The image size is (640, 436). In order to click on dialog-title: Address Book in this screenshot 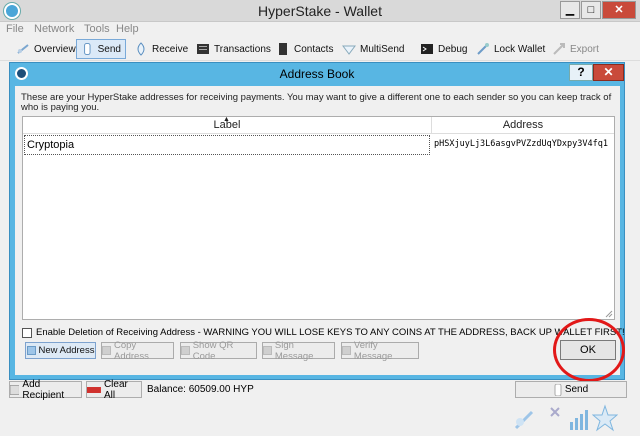, I will do `click(317, 74)`.